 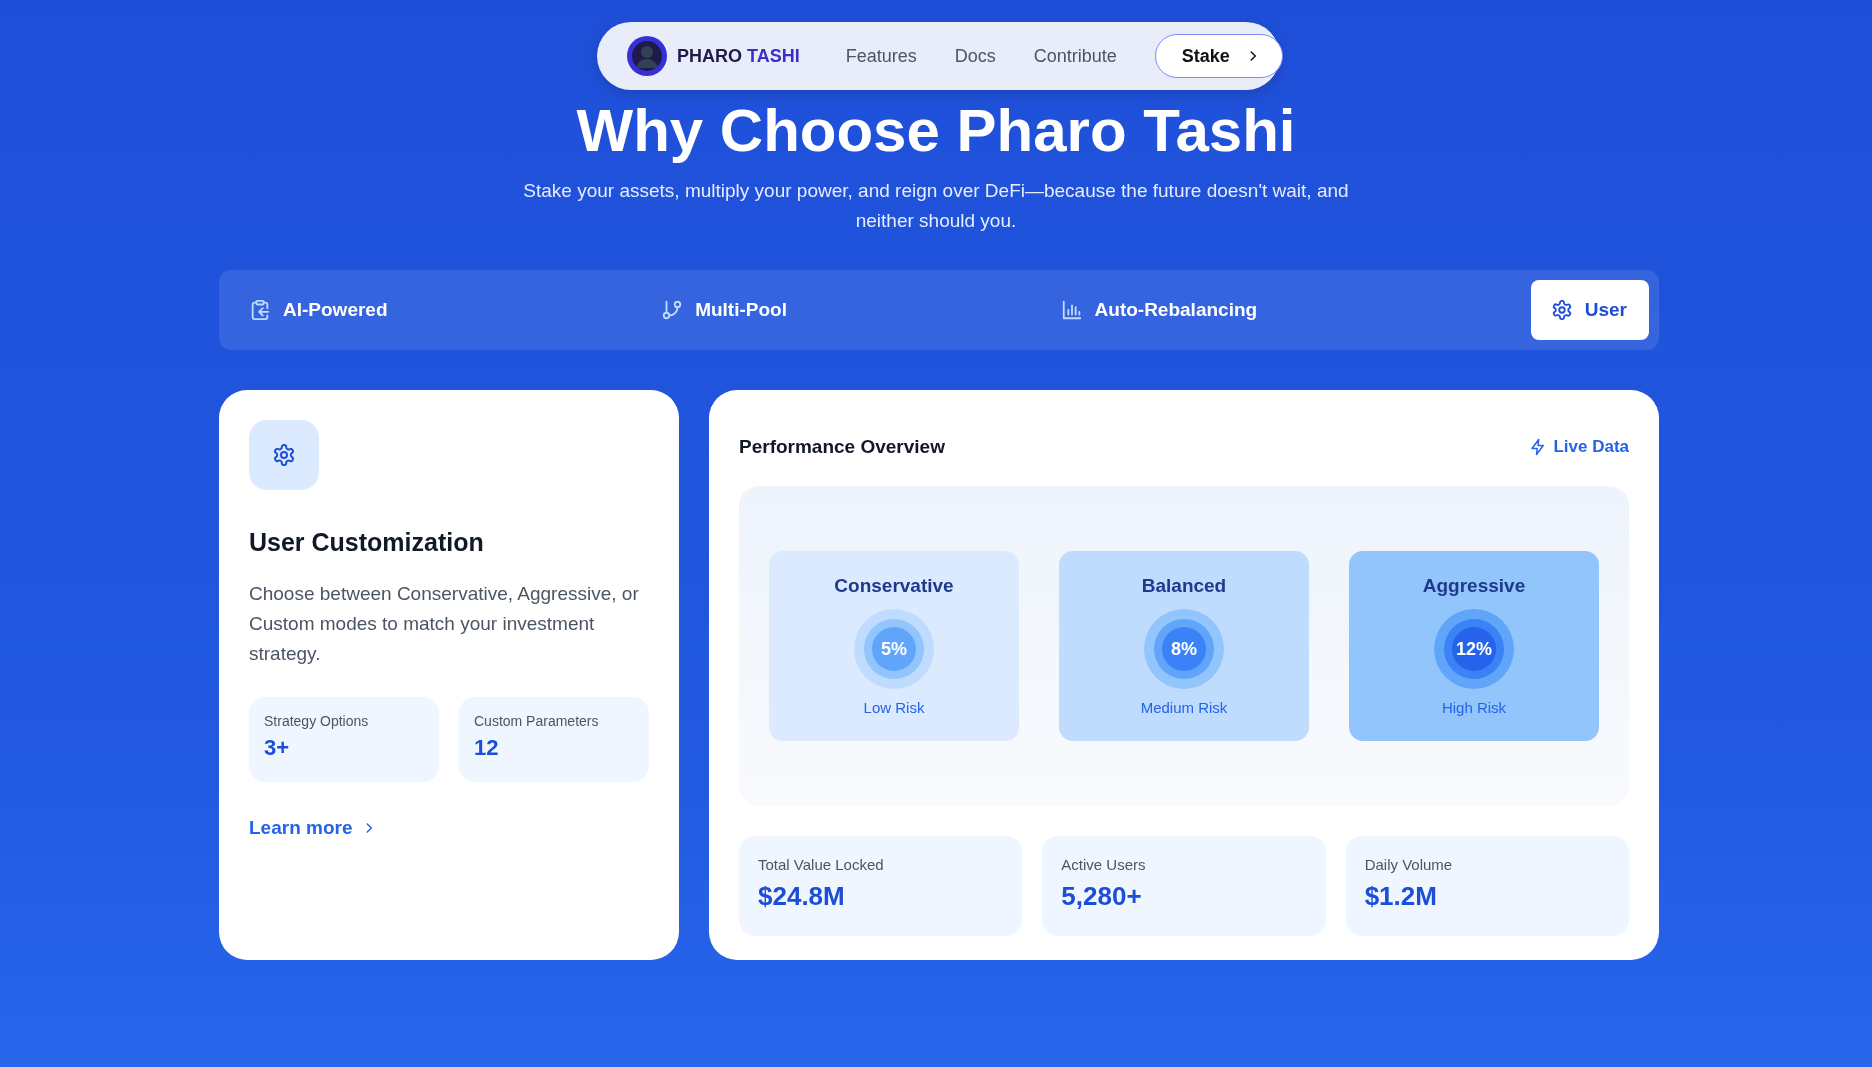 What do you see at coordinates (1474, 649) in the screenshot?
I see `rate-value: 12%` at bounding box center [1474, 649].